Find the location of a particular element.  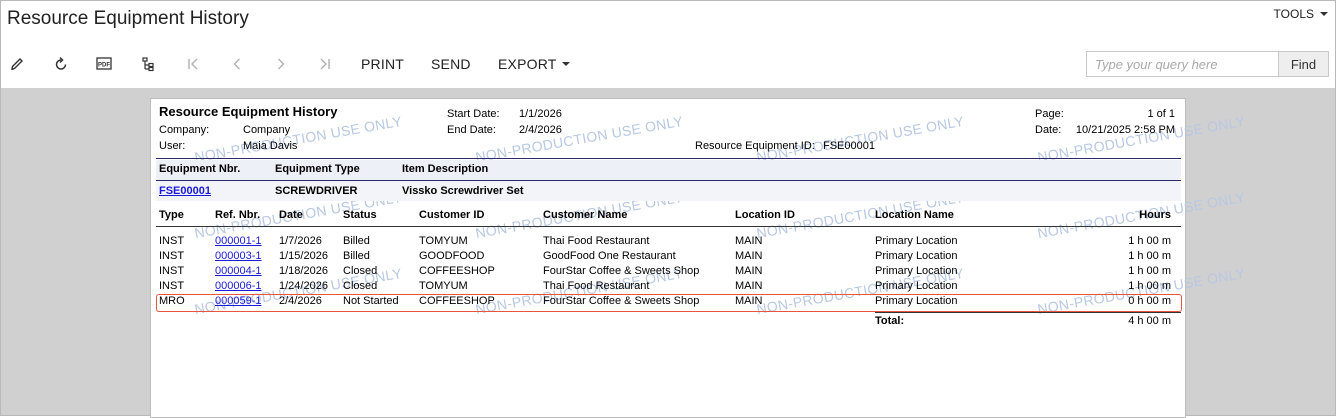

report-title: Resource Equipment History is located at coordinates (248, 111).